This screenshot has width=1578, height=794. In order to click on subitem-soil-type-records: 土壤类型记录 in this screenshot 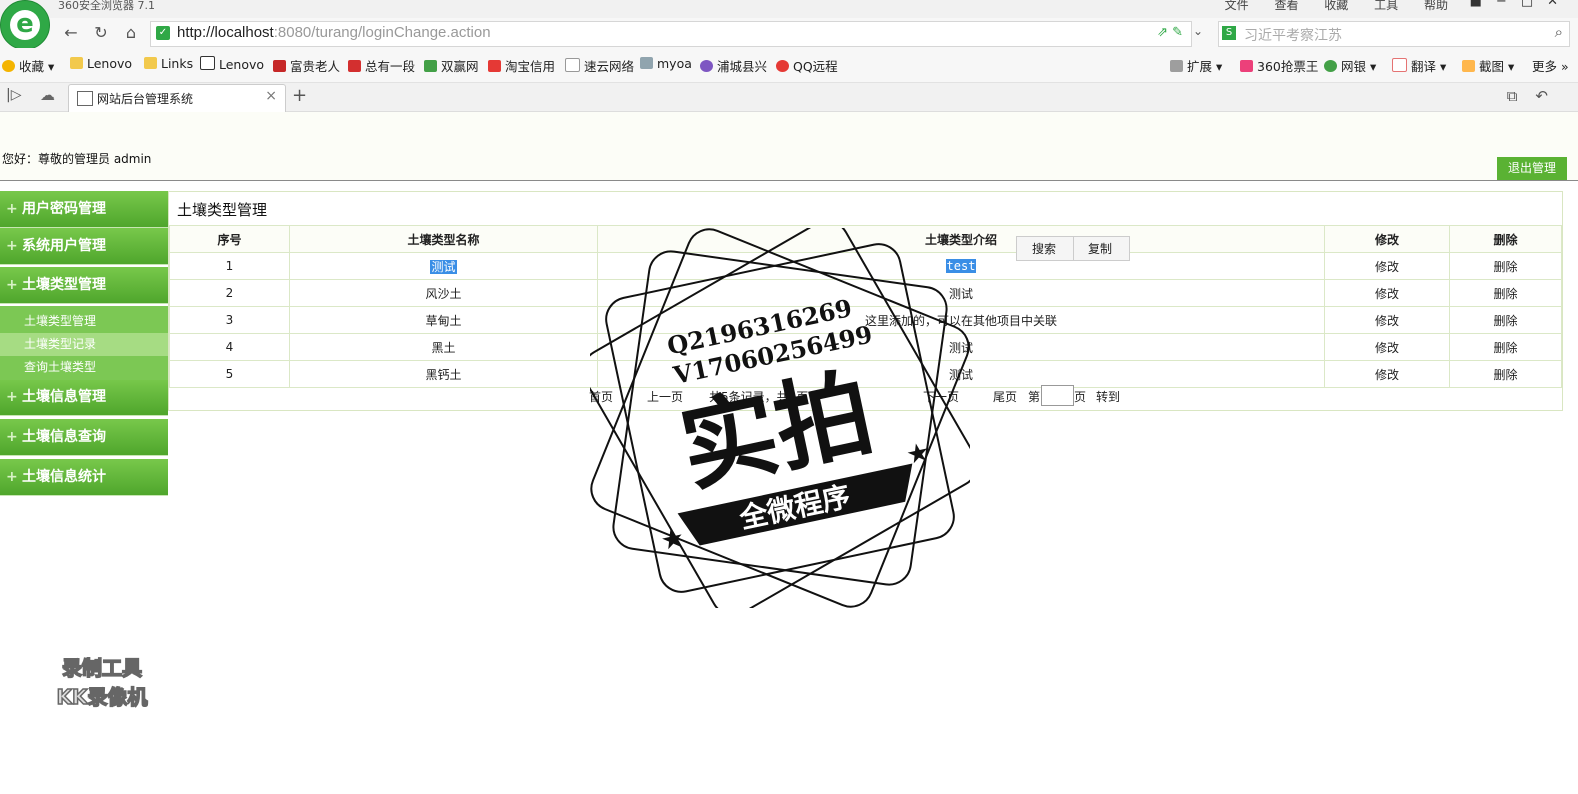, I will do `click(84, 344)`.